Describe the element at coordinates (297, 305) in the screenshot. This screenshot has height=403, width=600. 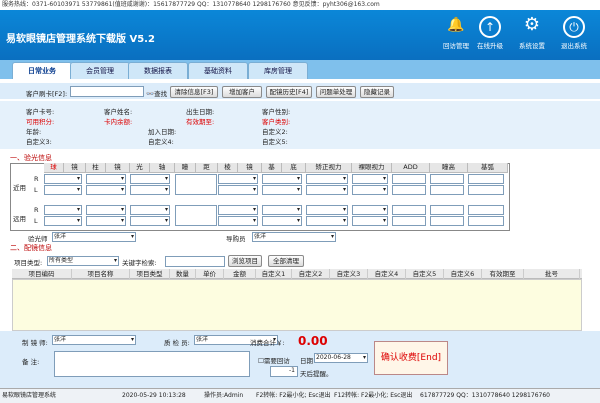
I see `items-table` at that location.